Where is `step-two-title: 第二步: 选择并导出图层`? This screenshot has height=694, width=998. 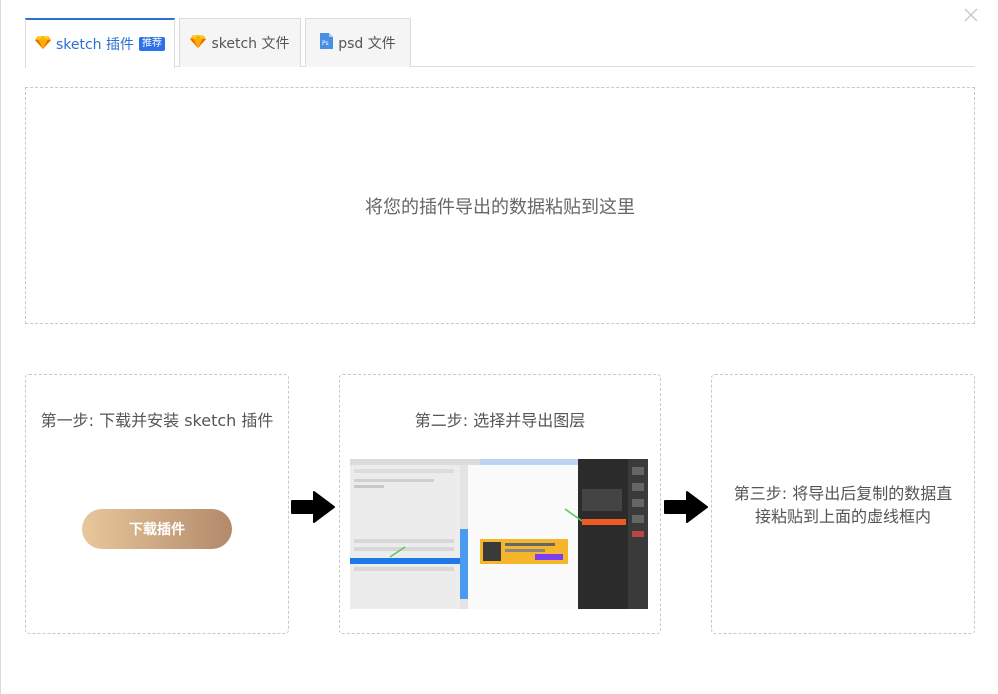 step-two-title: 第二步: 选择并导出图层 is located at coordinates (500, 420).